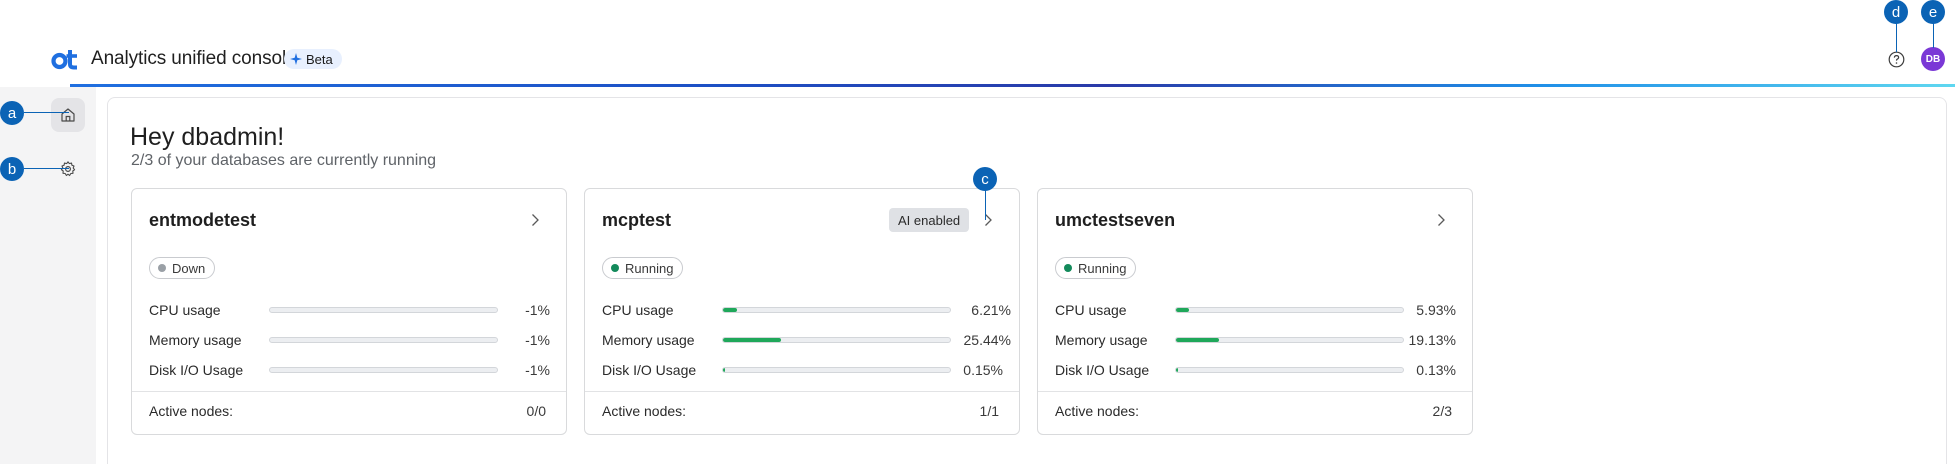  Describe the element at coordinates (46, 168) in the screenshot. I see `callout-b-connector` at that location.